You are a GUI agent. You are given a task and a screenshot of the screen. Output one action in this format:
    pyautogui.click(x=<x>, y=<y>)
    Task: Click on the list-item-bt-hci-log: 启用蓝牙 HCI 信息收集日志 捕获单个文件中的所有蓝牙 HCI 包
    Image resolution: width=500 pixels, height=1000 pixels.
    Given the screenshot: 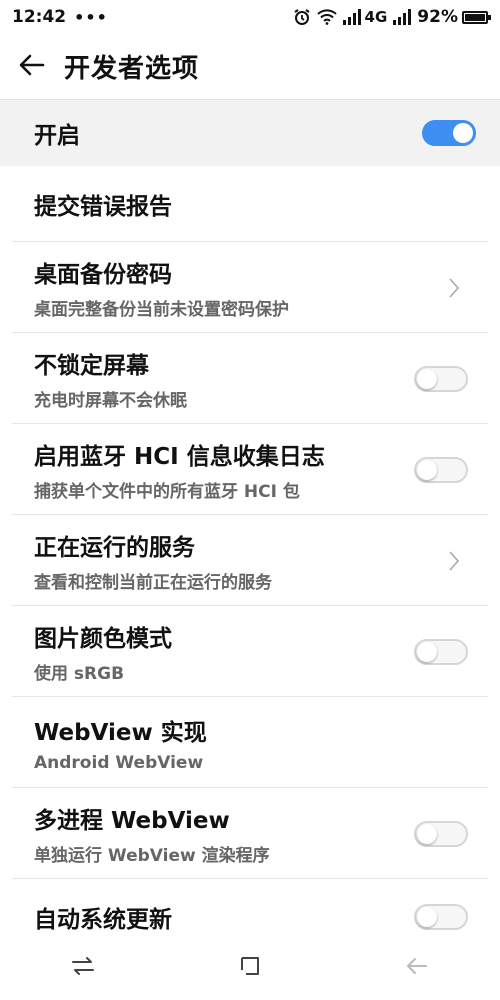 What is the action you would take?
    pyautogui.click(x=250, y=469)
    